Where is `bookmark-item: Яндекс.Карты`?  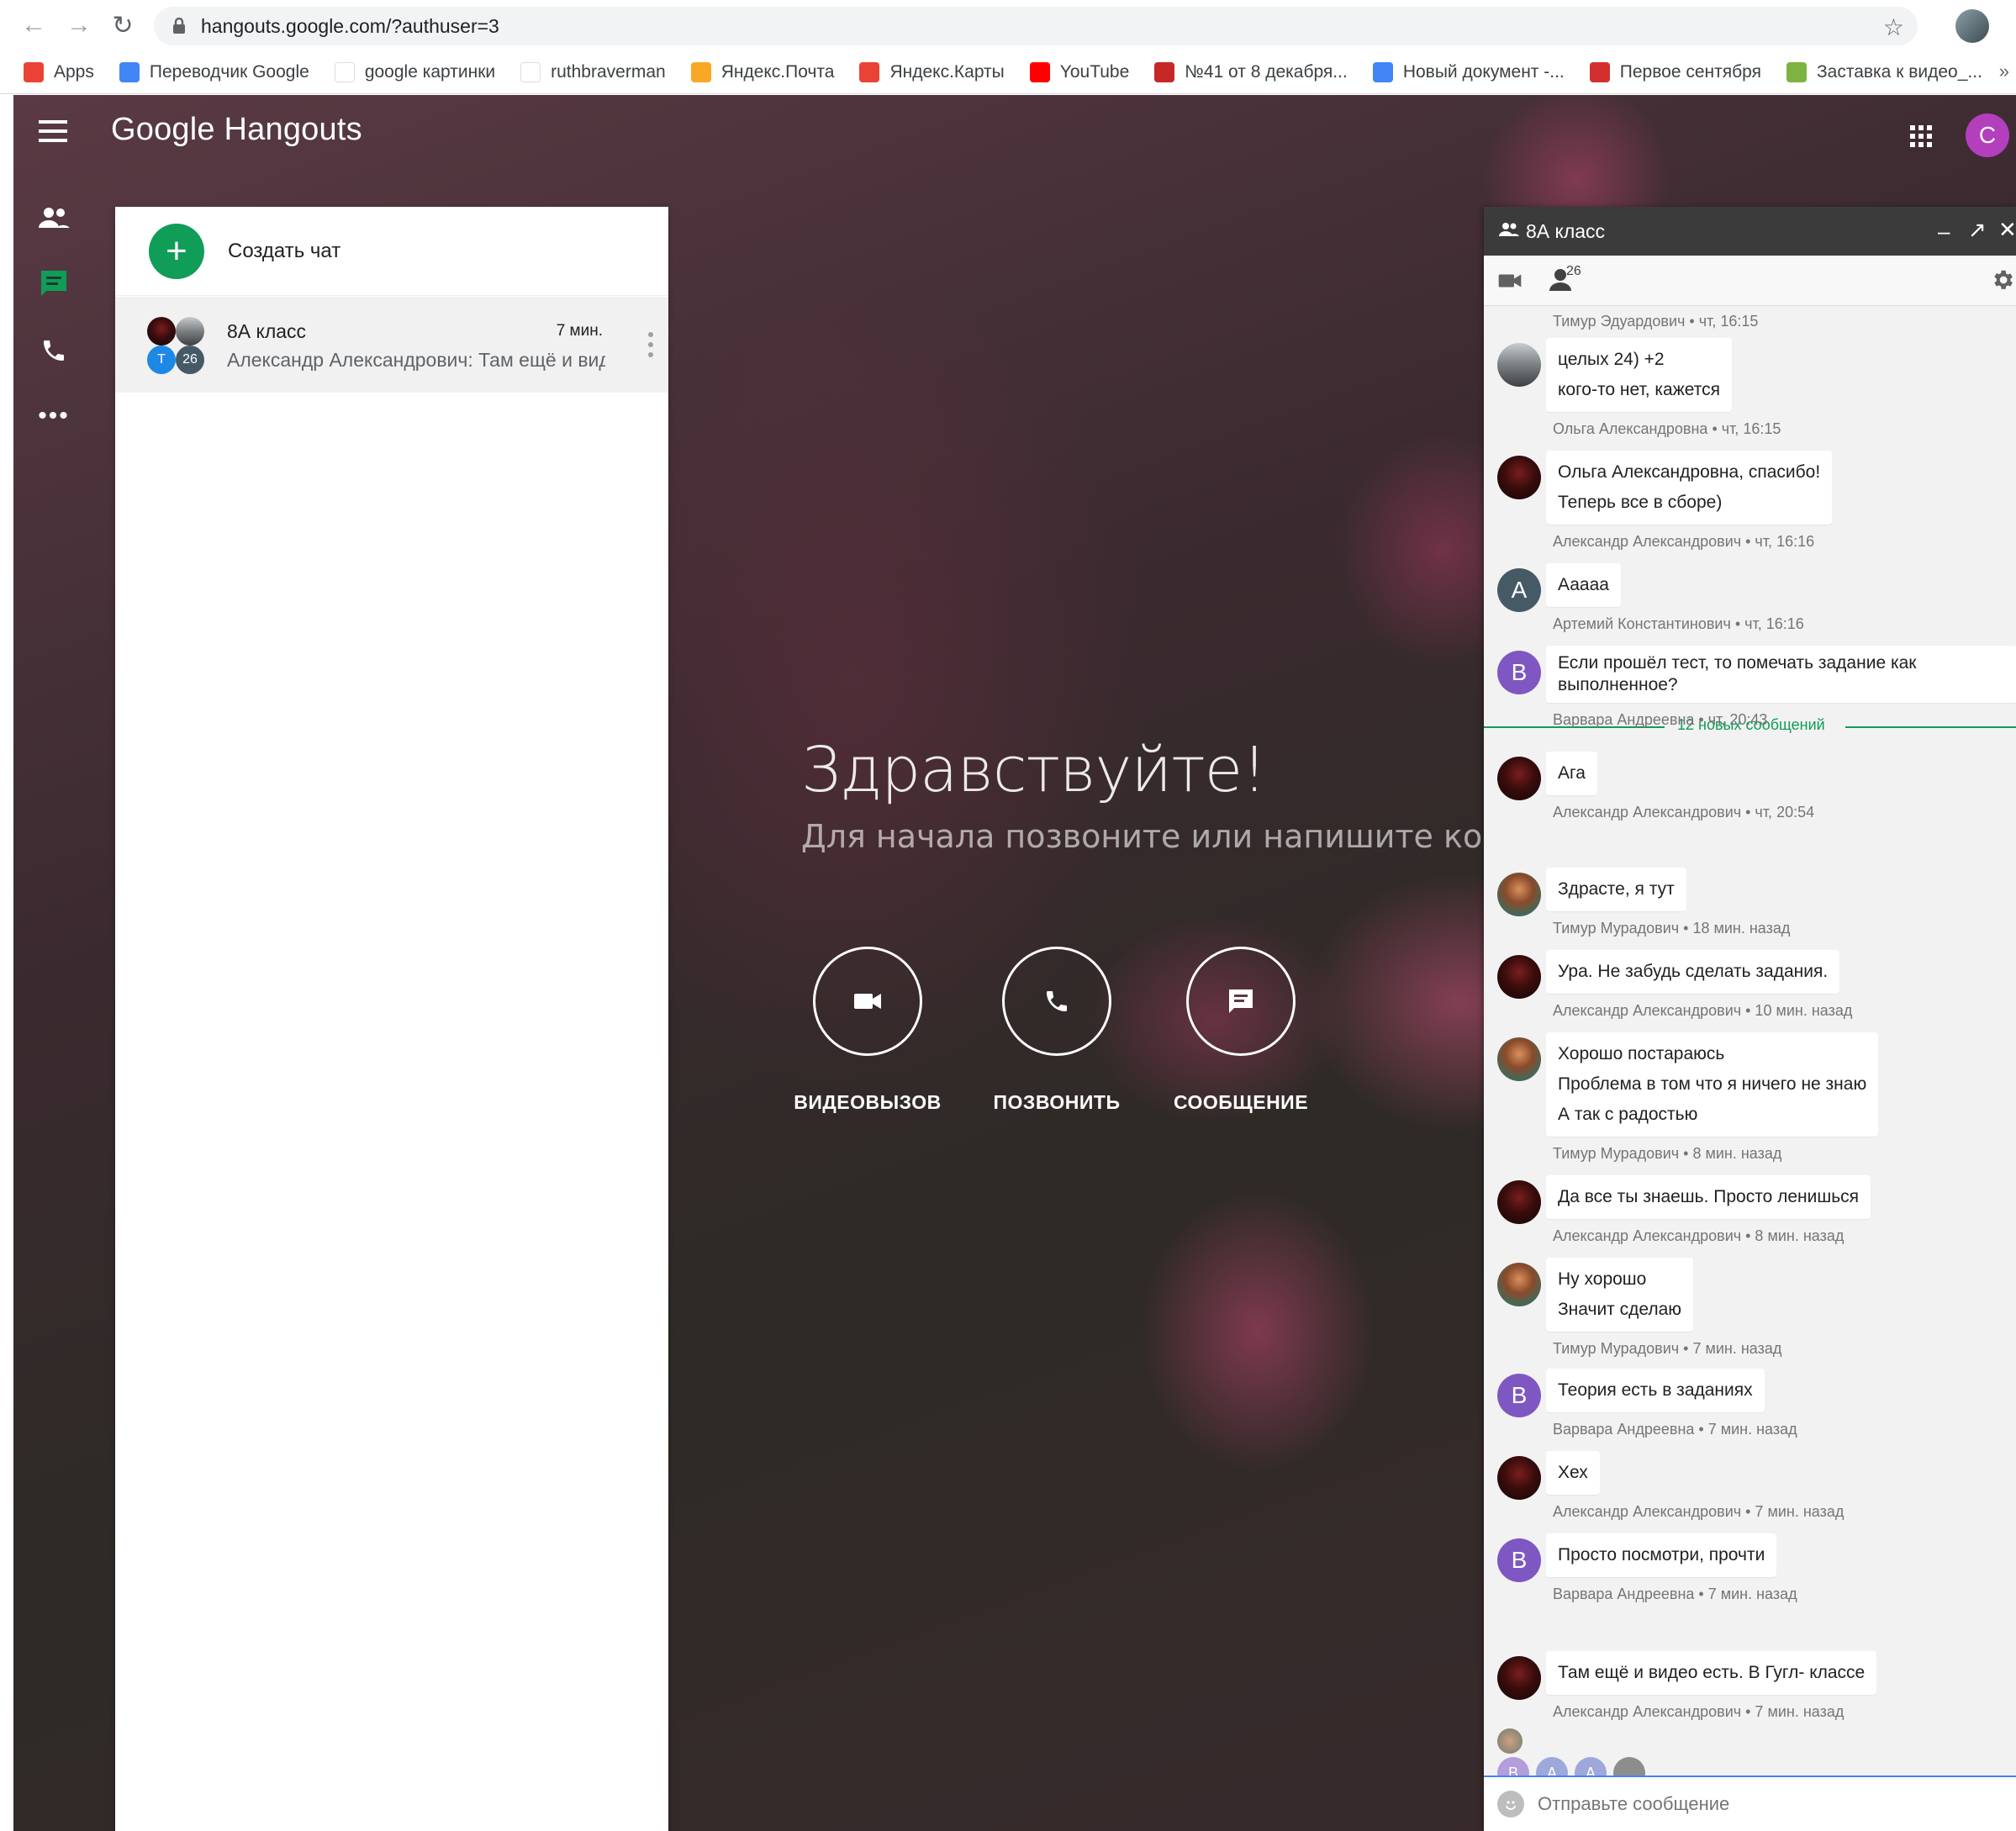 bookmark-item: Яндекс.Карты is located at coordinates (932, 71).